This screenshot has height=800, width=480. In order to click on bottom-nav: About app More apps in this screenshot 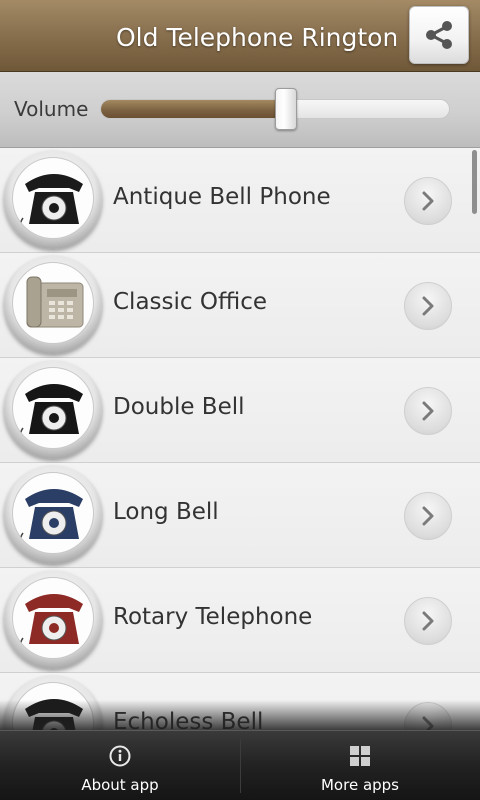, I will do `click(240, 765)`.